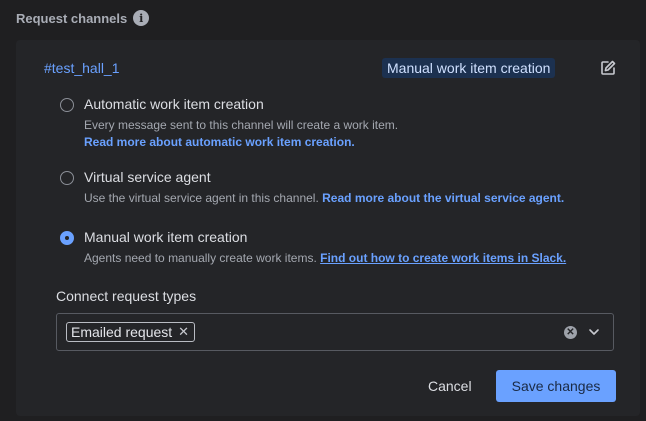  I want to click on radio-manual, so click(67, 238).